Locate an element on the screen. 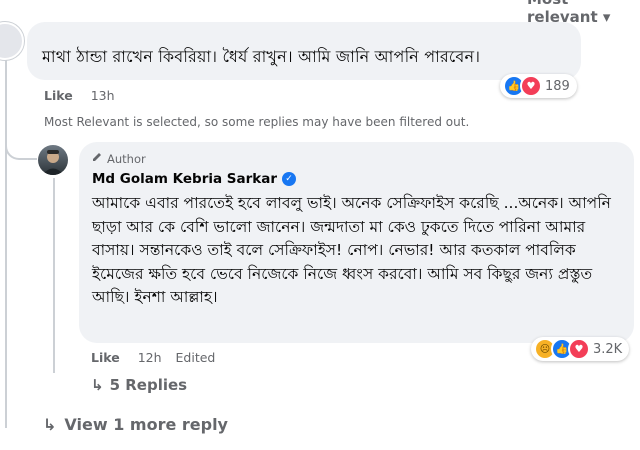  author-name: Md Golam Kebria Sarkar ✓ is located at coordinates (194, 179).